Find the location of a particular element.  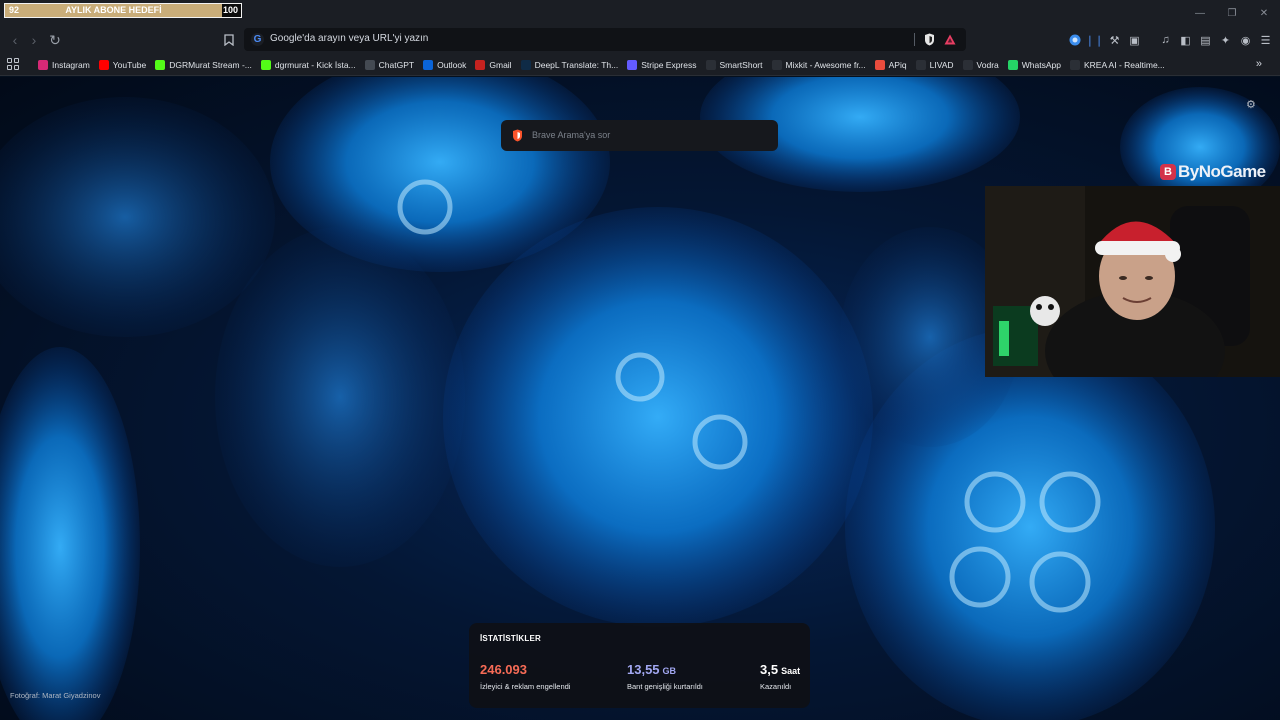

maximize-button: ❐ is located at coordinates (1232, 13).